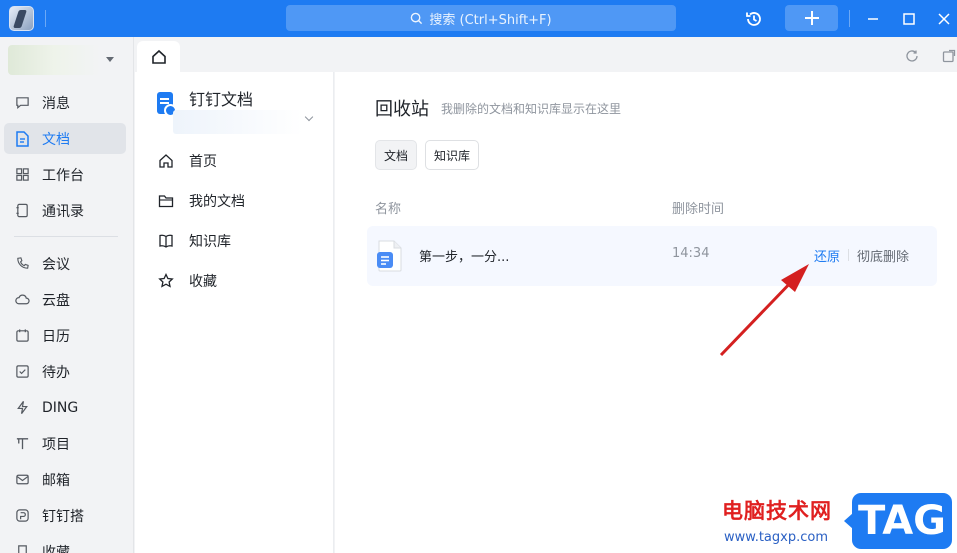 The width and height of the screenshot is (957, 553). Describe the element at coordinates (531, 109) in the screenshot. I see `page-description: 我删除的文档和知识库显示在这里` at that location.